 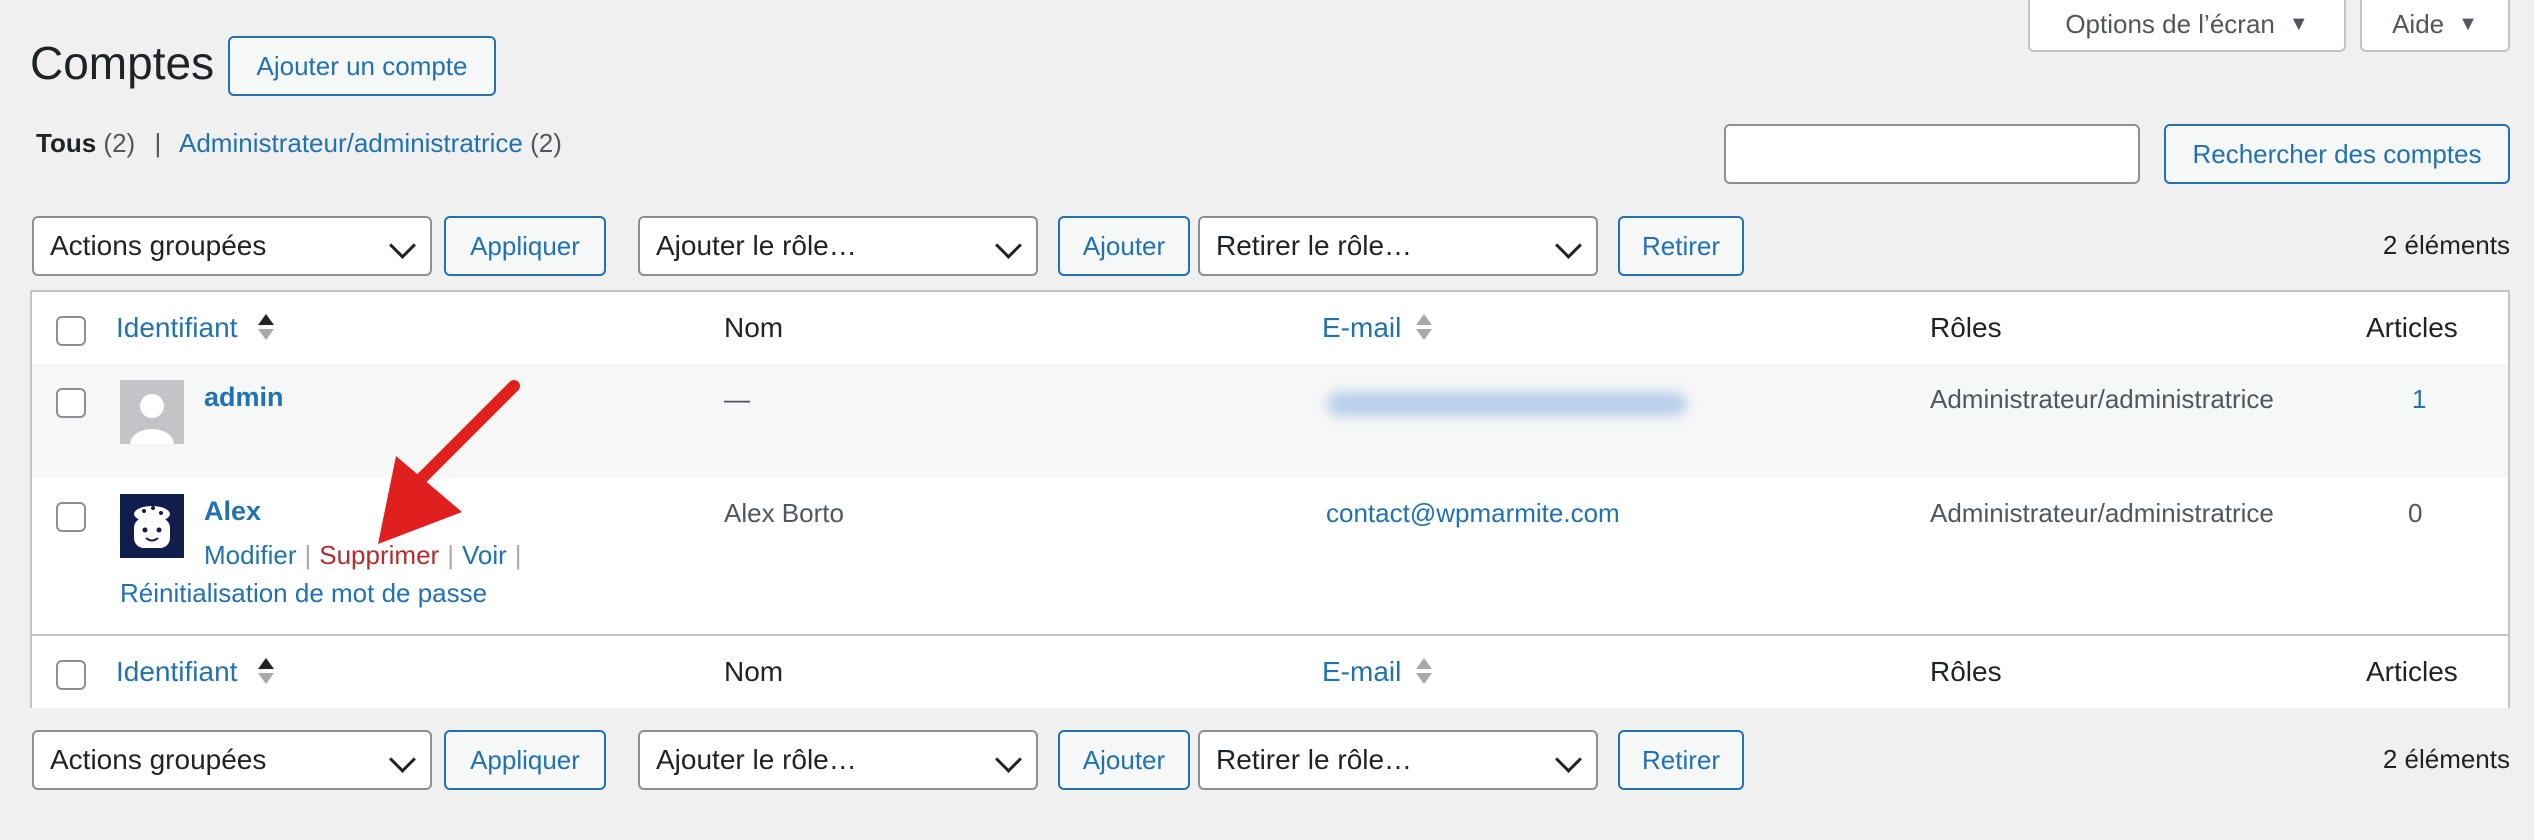 What do you see at coordinates (2419, 399) in the screenshot?
I see `posts-count-link: 1` at bounding box center [2419, 399].